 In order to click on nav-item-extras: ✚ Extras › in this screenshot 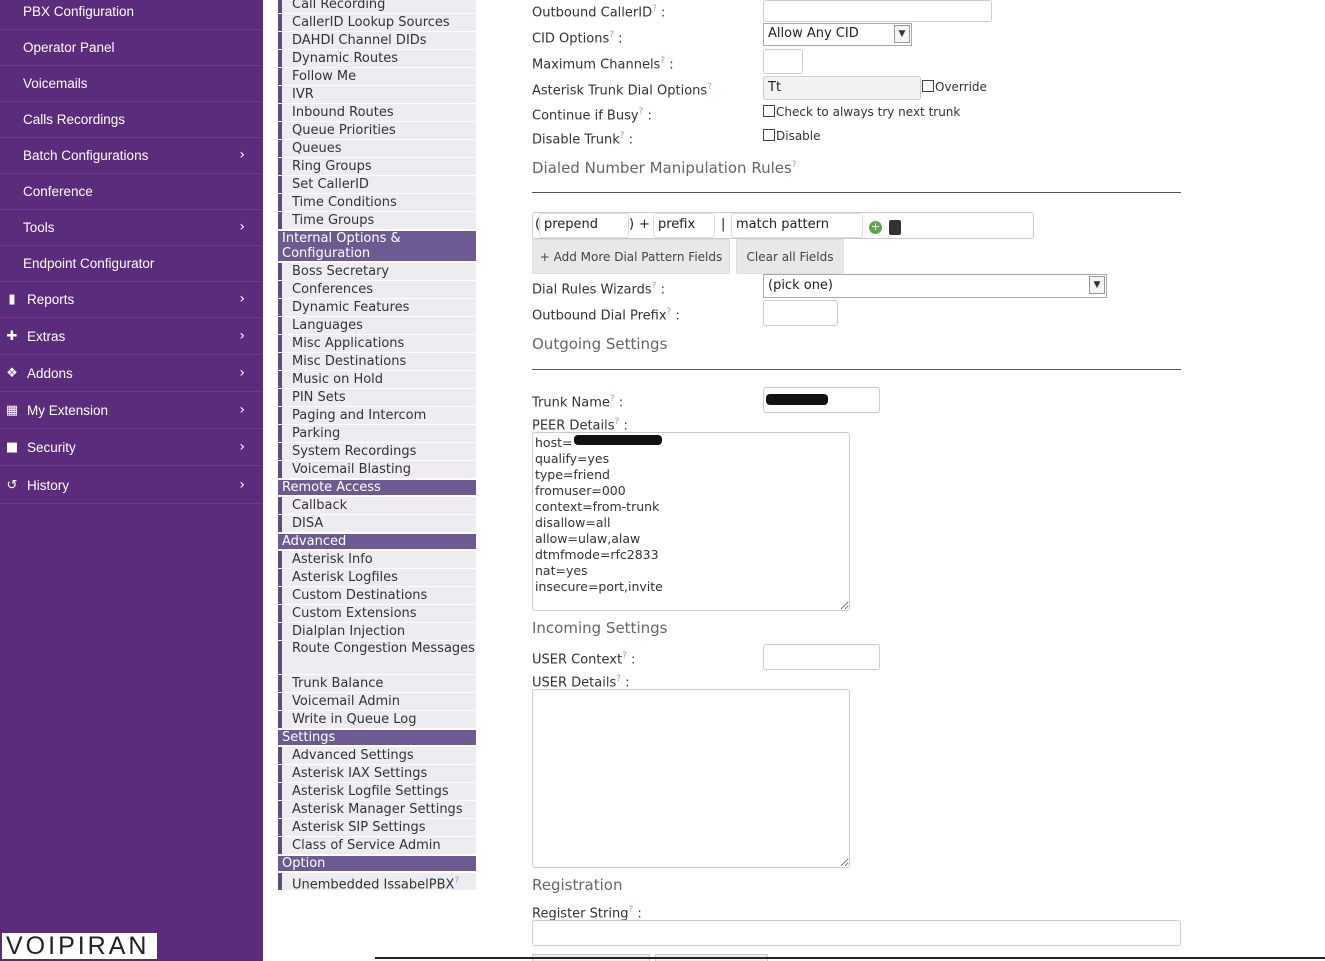, I will do `click(131, 336)`.